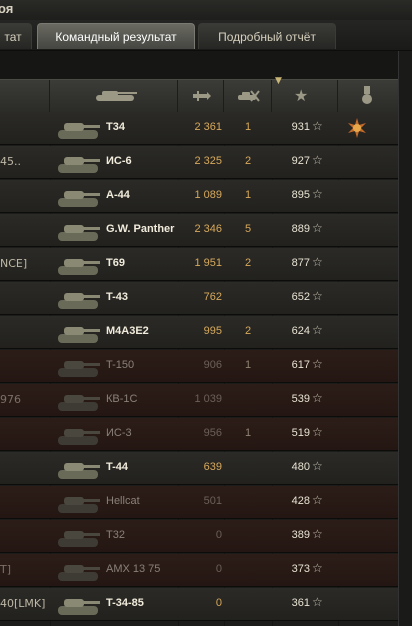 This screenshot has width=412, height=626. Describe the element at coordinates (199, 468) in the screenshot. I see `table-row: T-44 639 480 ☆` at that location.